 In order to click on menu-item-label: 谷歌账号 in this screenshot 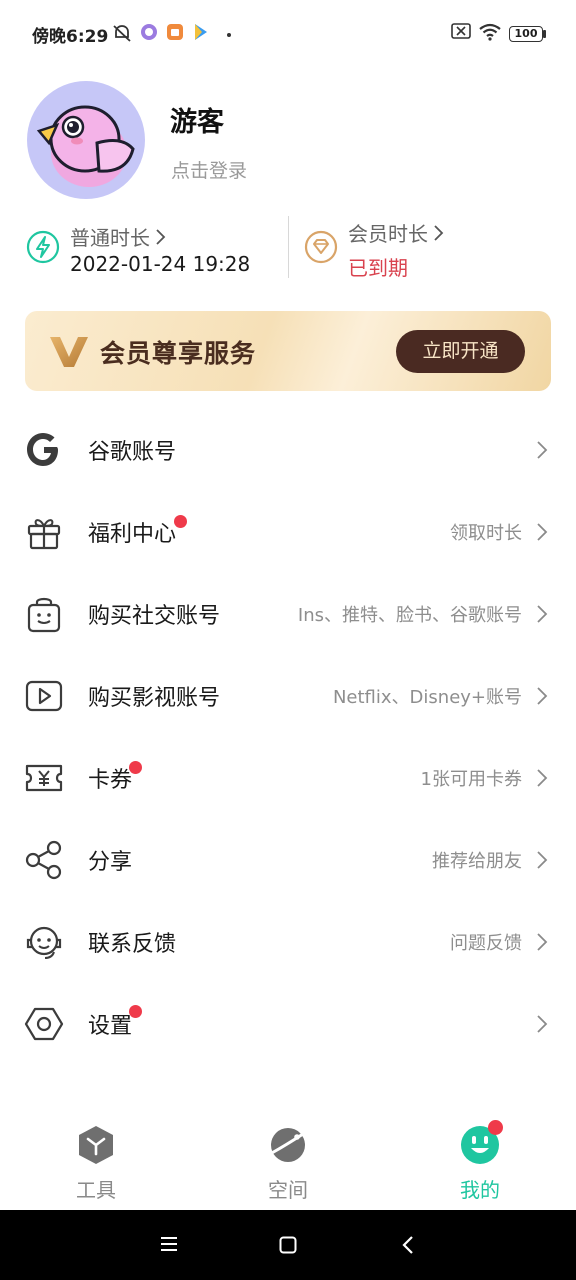, I will do `click(132, 452)`.